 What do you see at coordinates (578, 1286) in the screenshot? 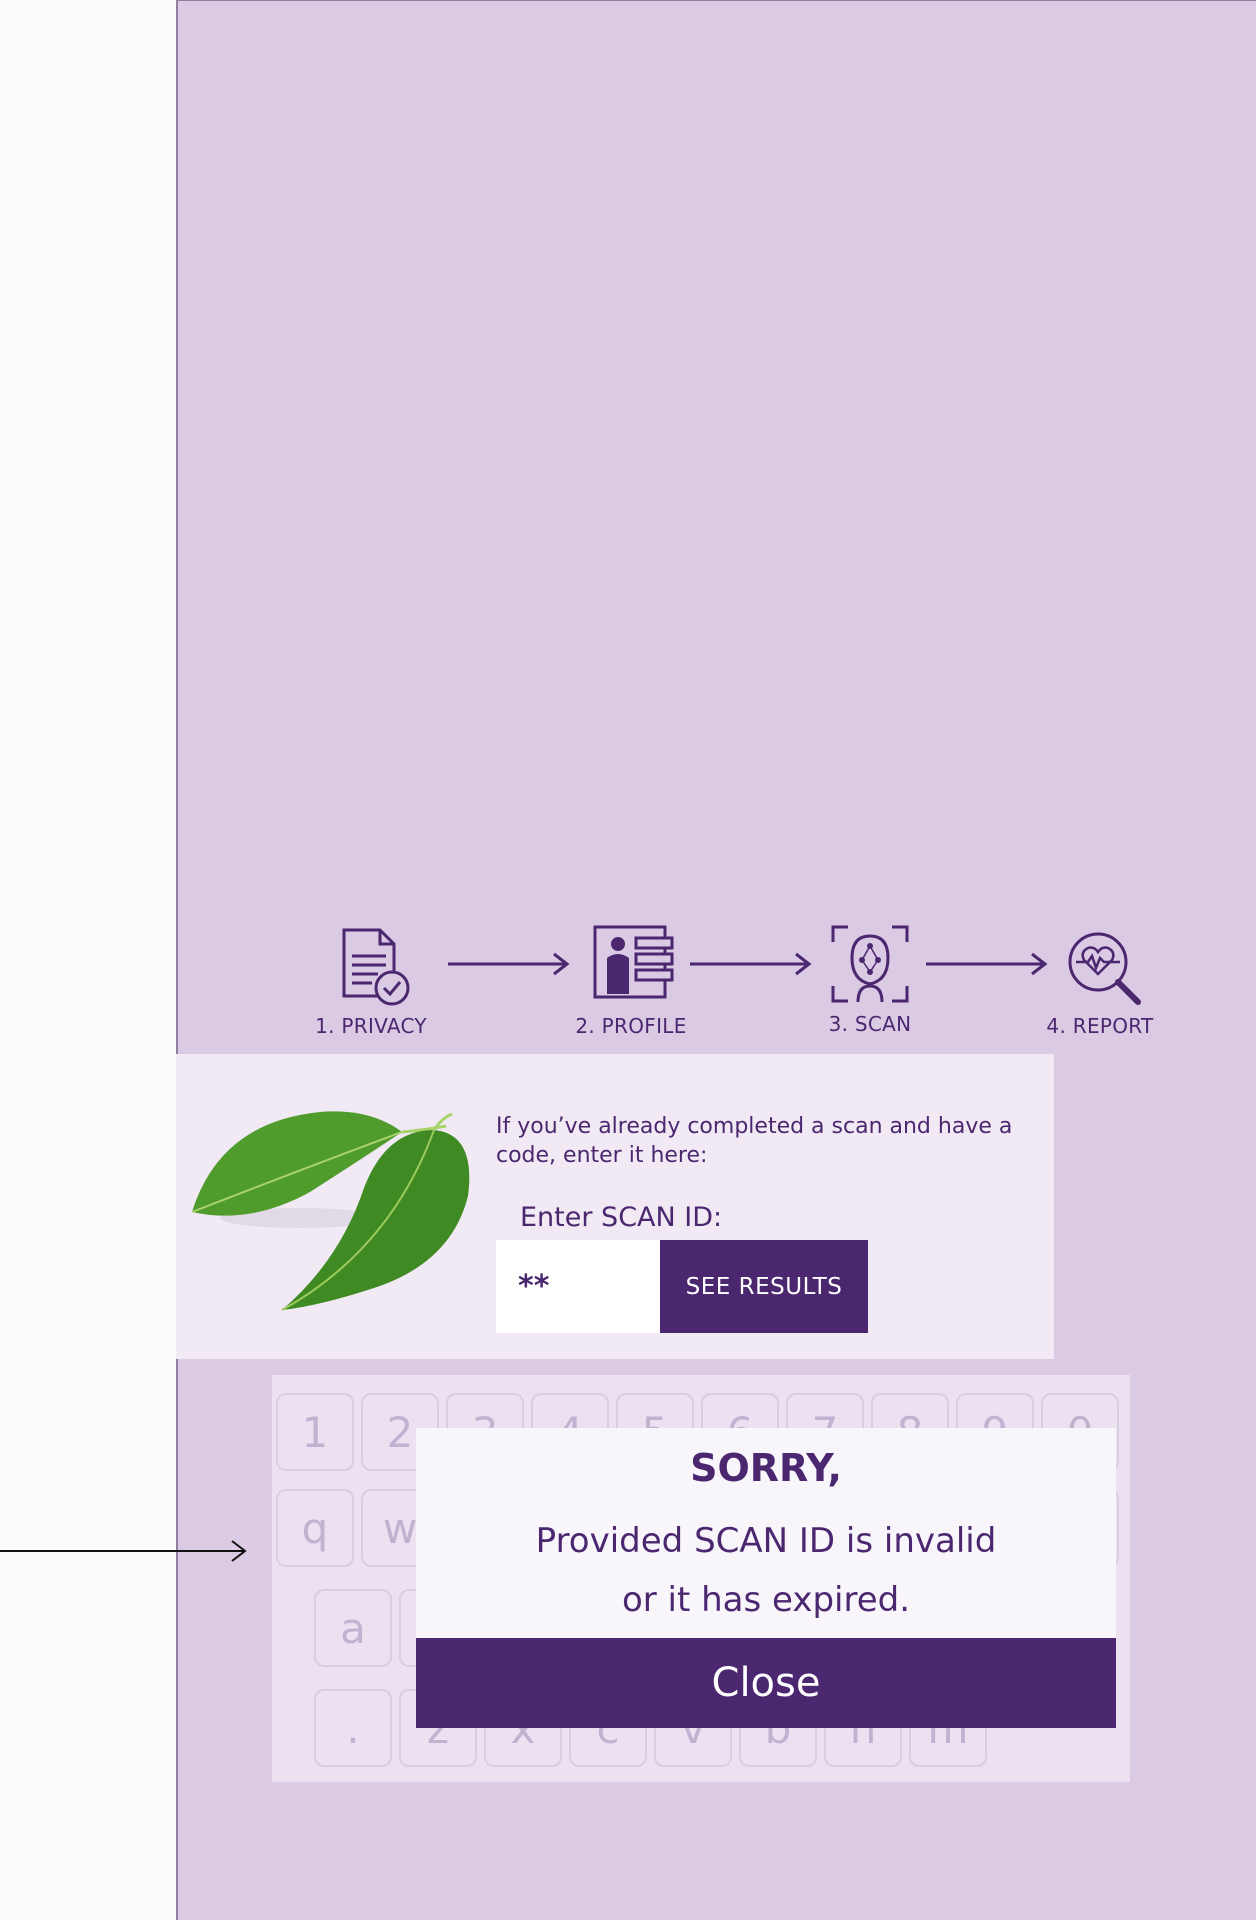
I see `scan-id-input` at bounding box center [578, 1286].